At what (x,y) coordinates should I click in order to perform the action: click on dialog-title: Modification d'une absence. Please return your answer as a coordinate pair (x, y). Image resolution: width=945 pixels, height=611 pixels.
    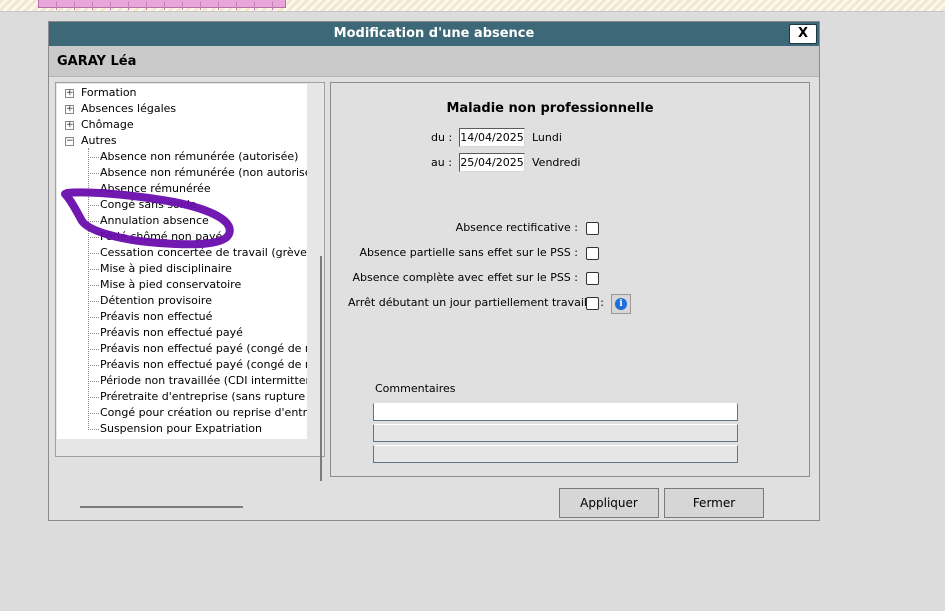
    Looking at the image, I should click on (434, 33).